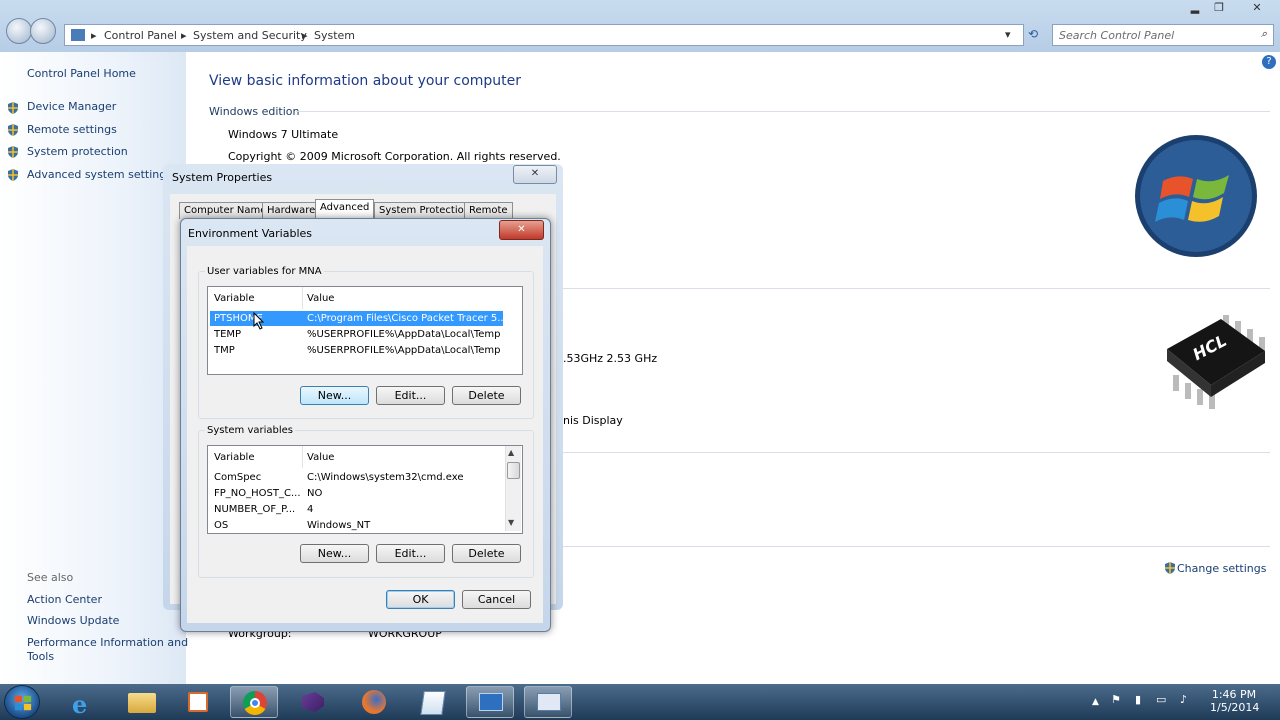 The height and width of the screenshot is (720, 1280). What do you see at coordinates (142, 702) in the screenshot?
I see `file-explorer-icon` at bounding box center [142, 702].